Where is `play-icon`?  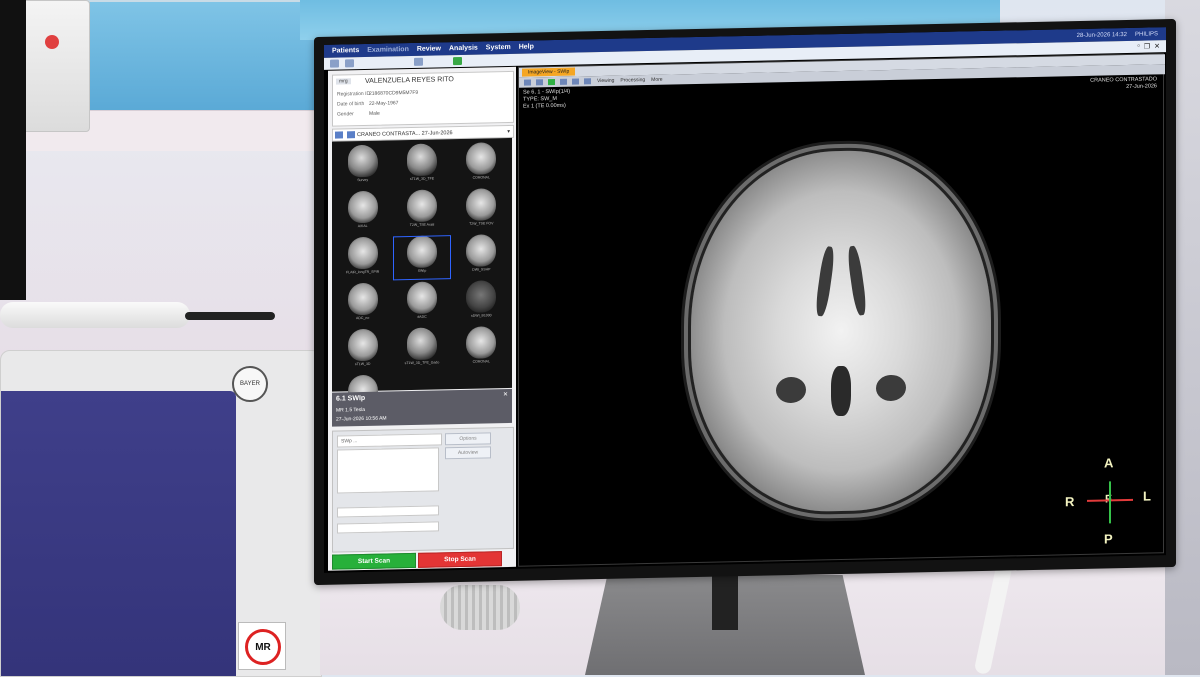
play-icon is located at coordinates (563, 81).